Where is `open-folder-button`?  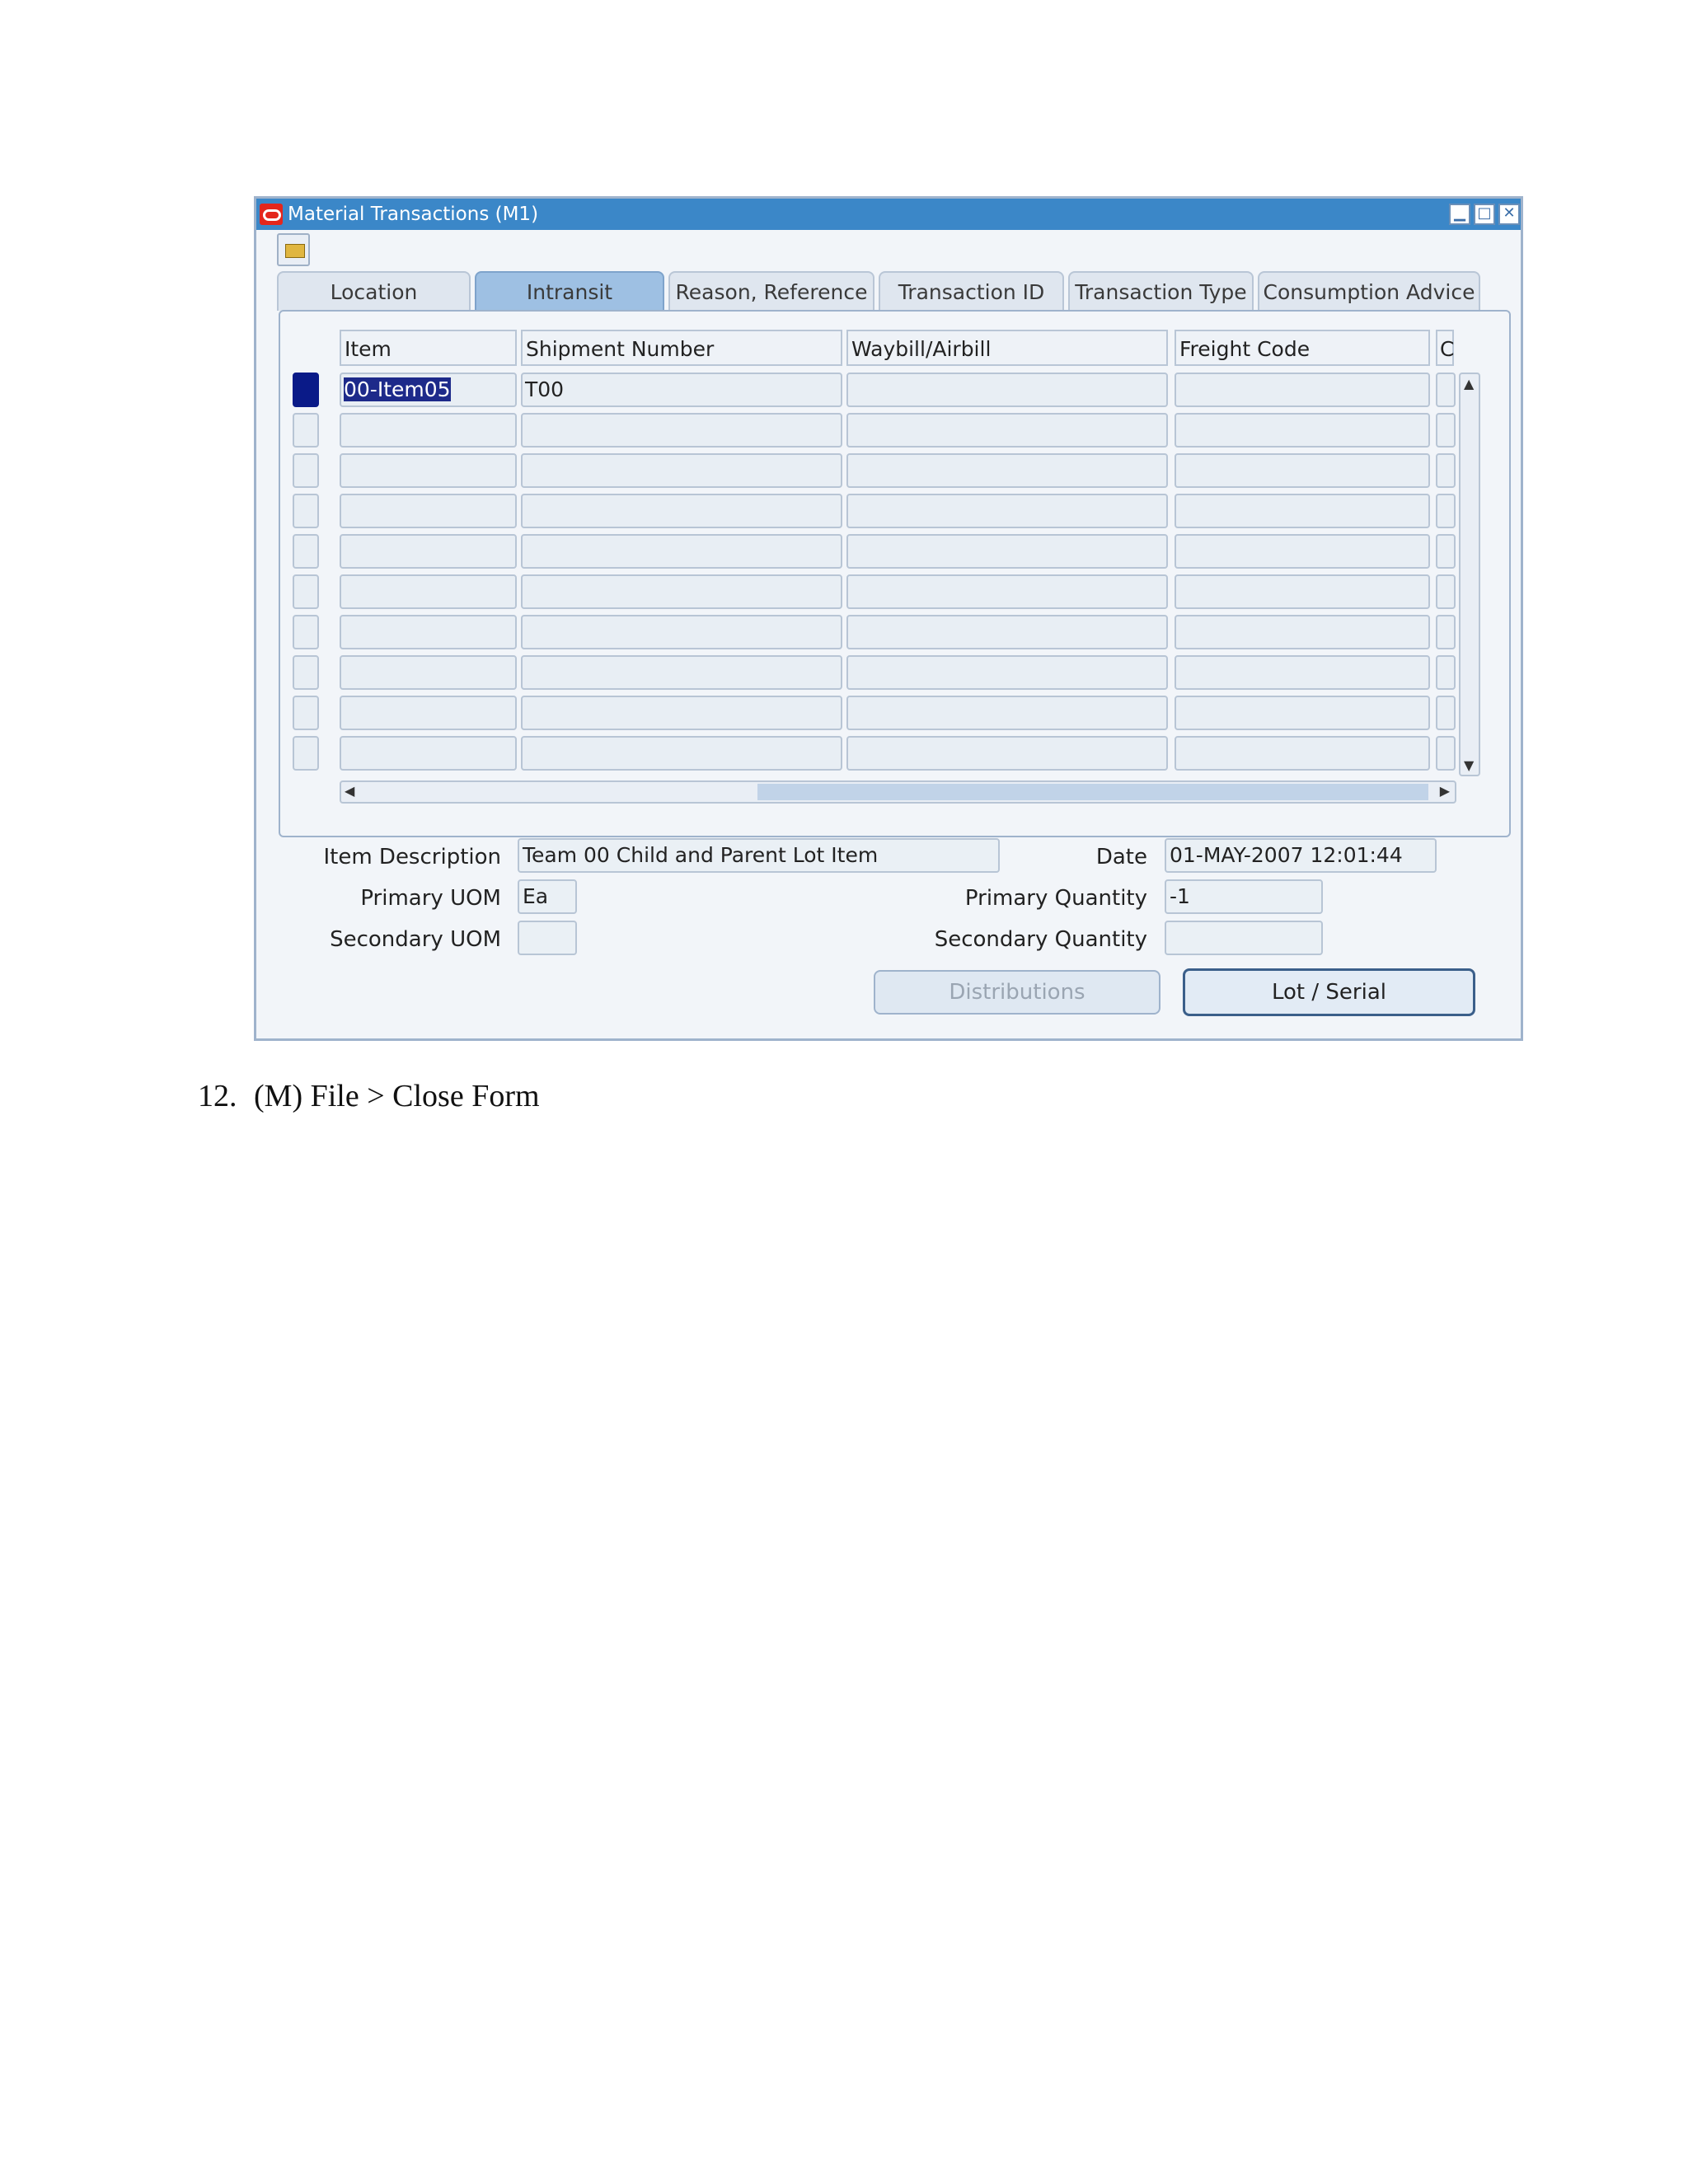 open-folder-button is located at coordinates (293, 249).